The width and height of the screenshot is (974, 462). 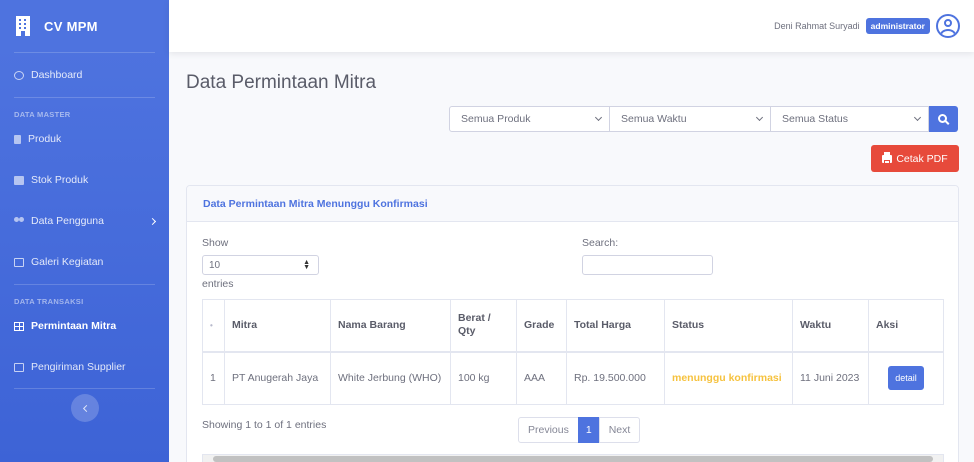 What do you see at coordinates (260, 265) in the screenshot?
I see `page-length-select: 10 ▲ ▼` at bounding box center [260, 265].